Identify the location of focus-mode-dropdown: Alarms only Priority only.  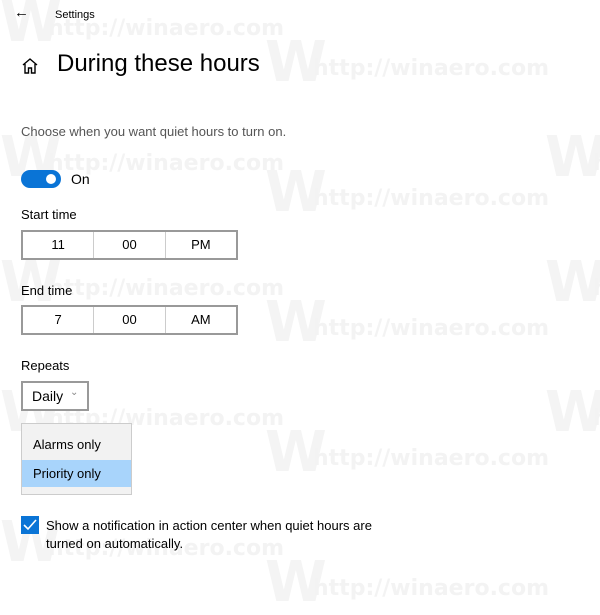
(76, 459).